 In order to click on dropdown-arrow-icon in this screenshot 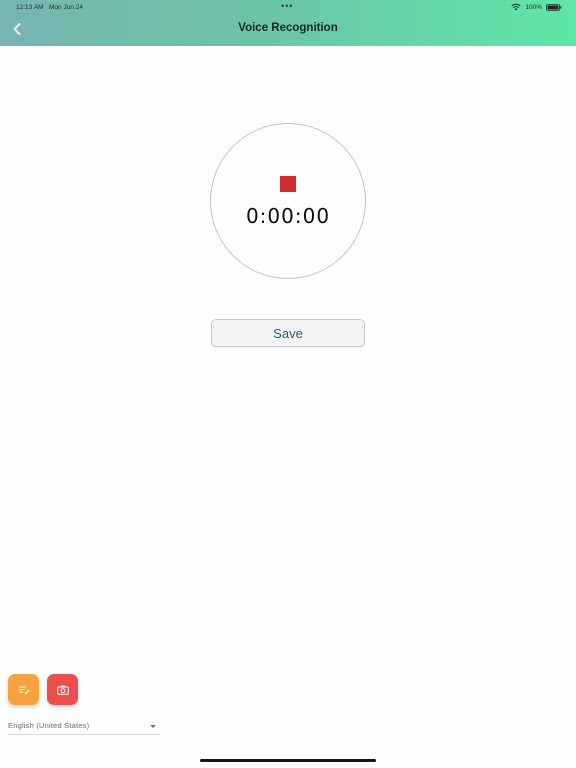, I will do `click(153, 726)`.